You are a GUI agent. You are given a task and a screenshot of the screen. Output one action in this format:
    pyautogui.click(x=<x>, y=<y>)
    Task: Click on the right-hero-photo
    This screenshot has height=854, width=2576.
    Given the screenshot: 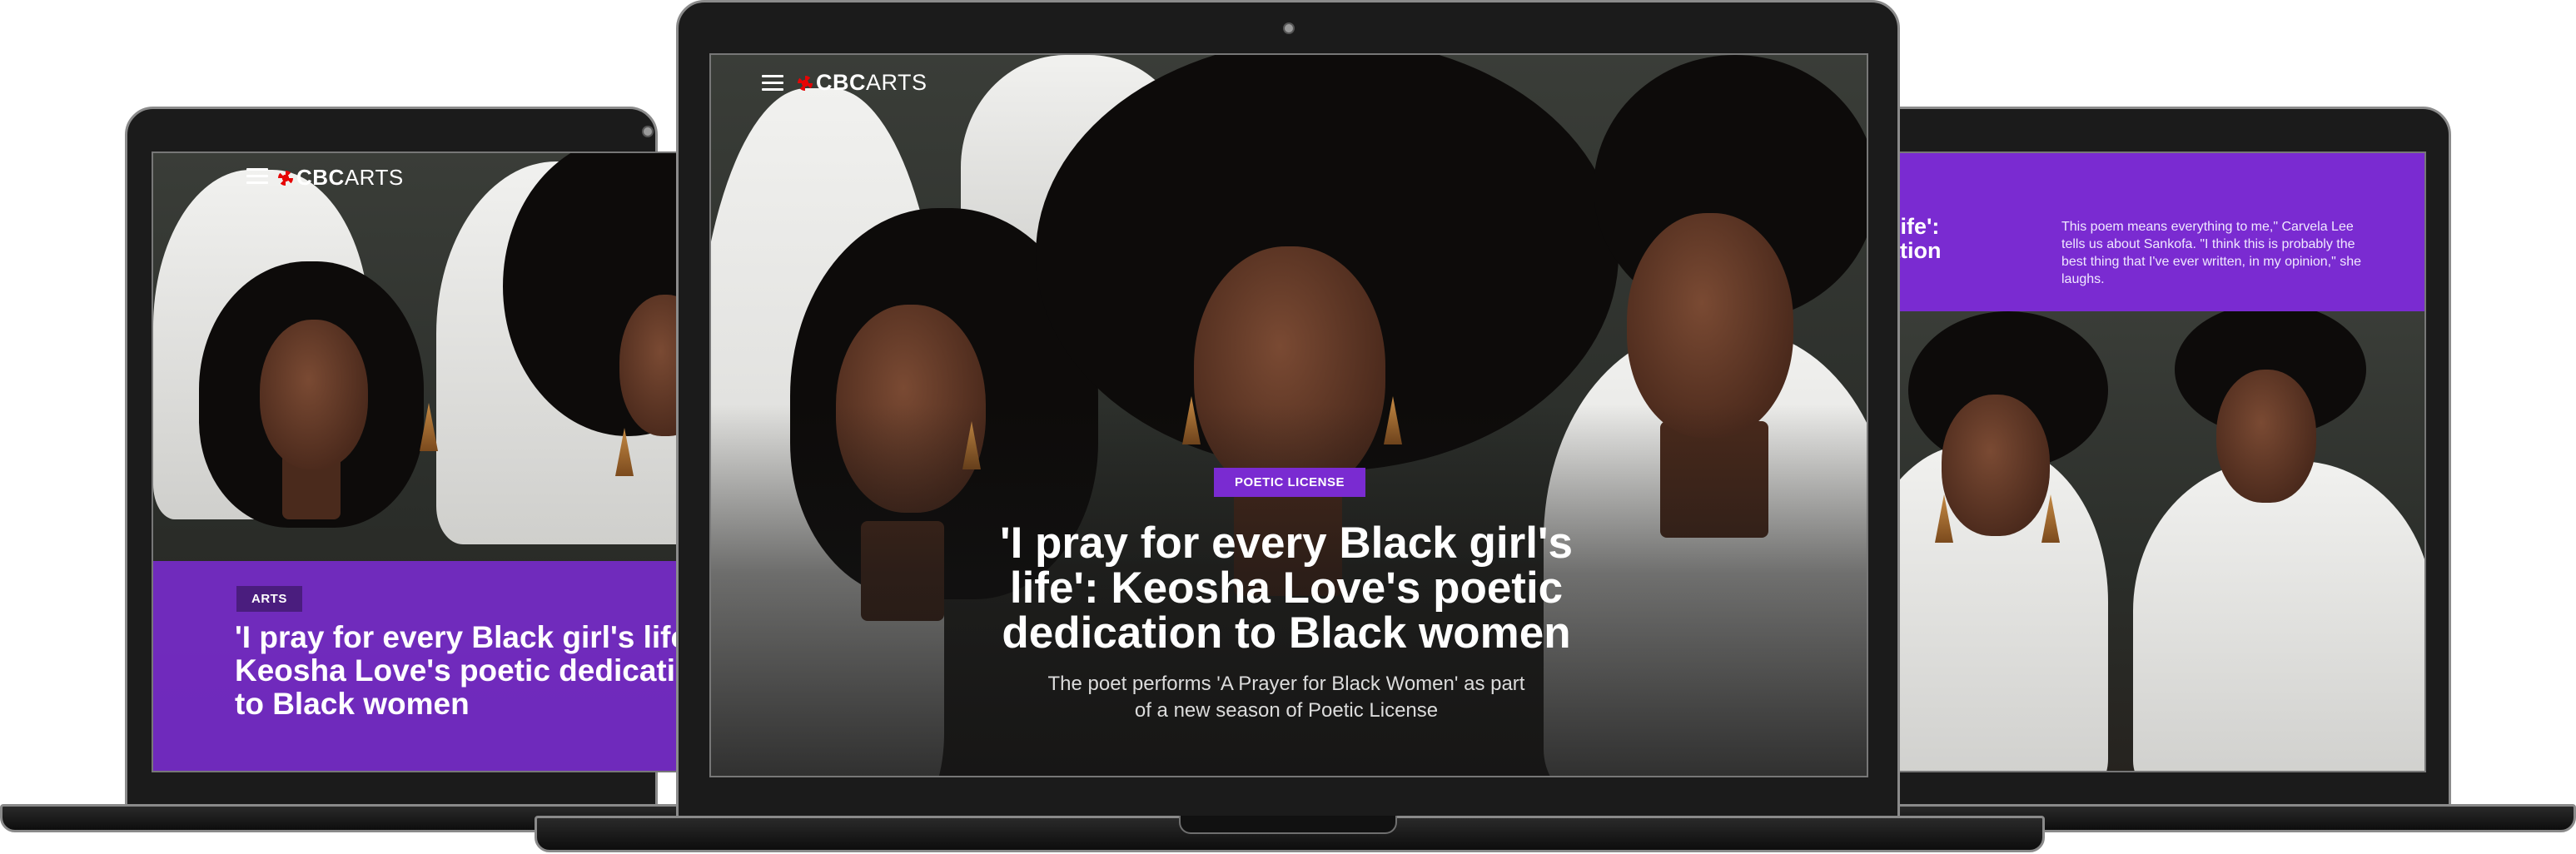 What is the action you would take?
    pyautogui.click(x=2141, y=537)
    